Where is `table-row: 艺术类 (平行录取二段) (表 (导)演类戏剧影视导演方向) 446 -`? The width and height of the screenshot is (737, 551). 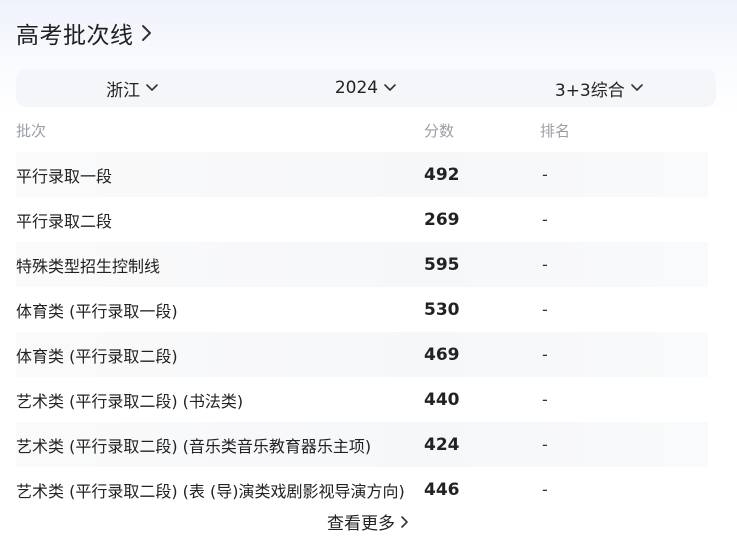 table-row: 艺术类 (平行录取二段) (表 (导)演类戏剧影视导演方向) 446 - is located at coordinates (362, 489).